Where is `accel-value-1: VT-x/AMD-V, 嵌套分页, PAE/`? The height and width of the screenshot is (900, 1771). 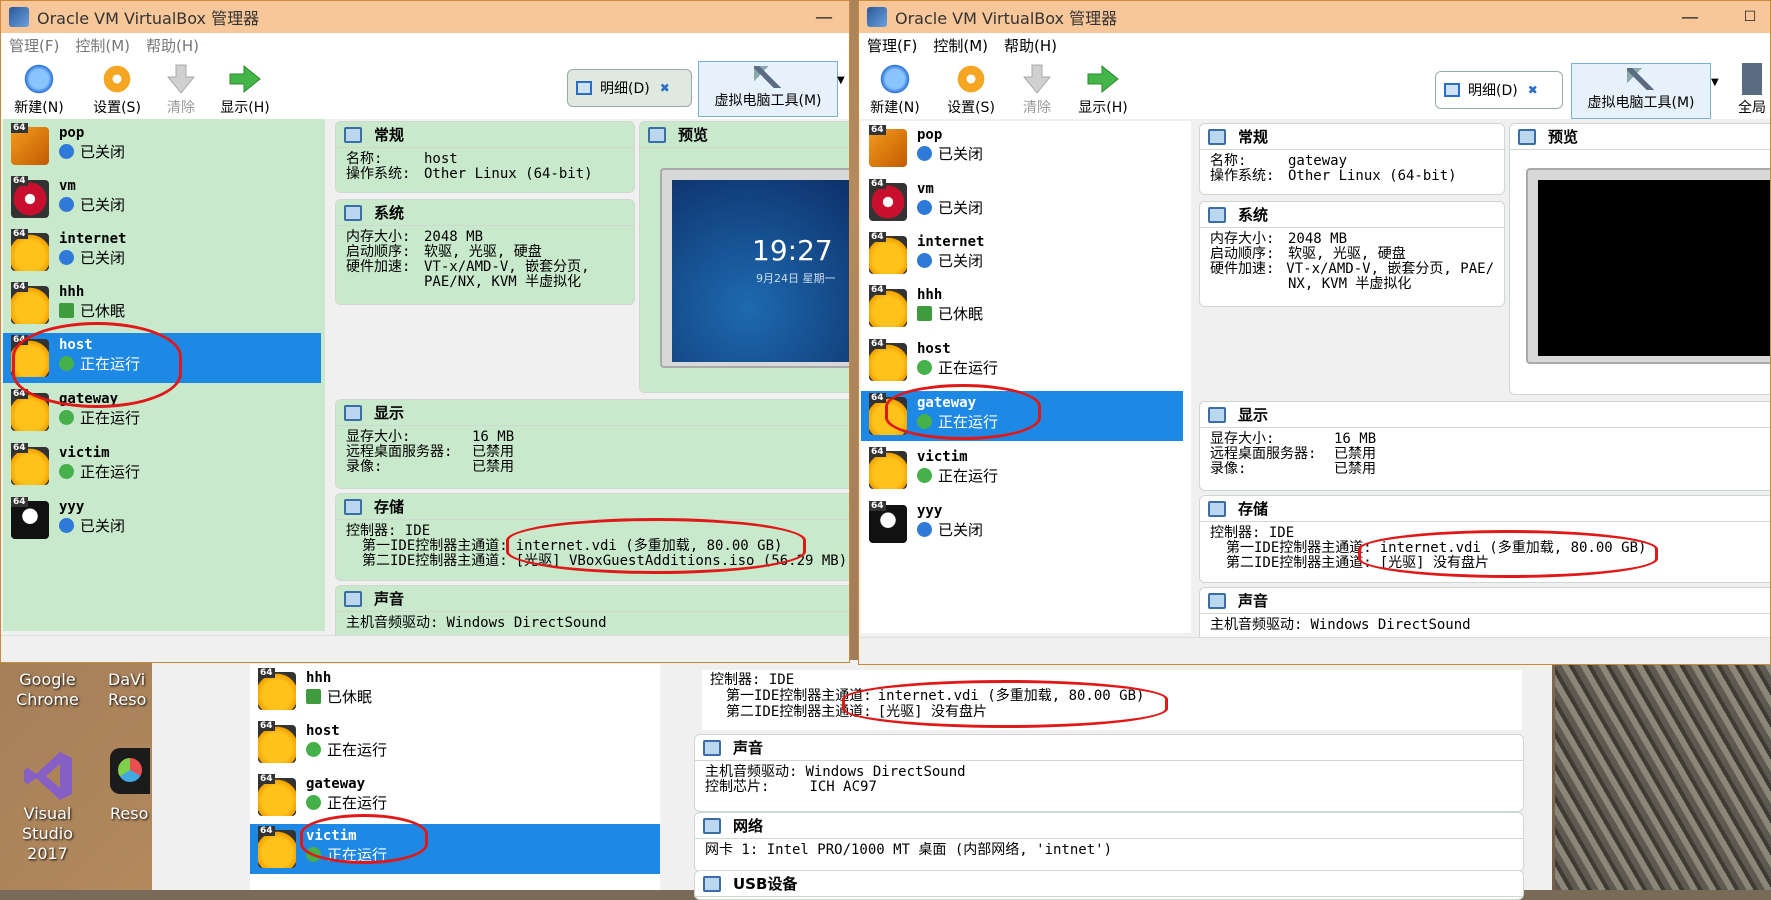
accel-value-1: VT-x/AMD-V, 嵌套分页, PAE/ is located at coordinates (1390, 269).